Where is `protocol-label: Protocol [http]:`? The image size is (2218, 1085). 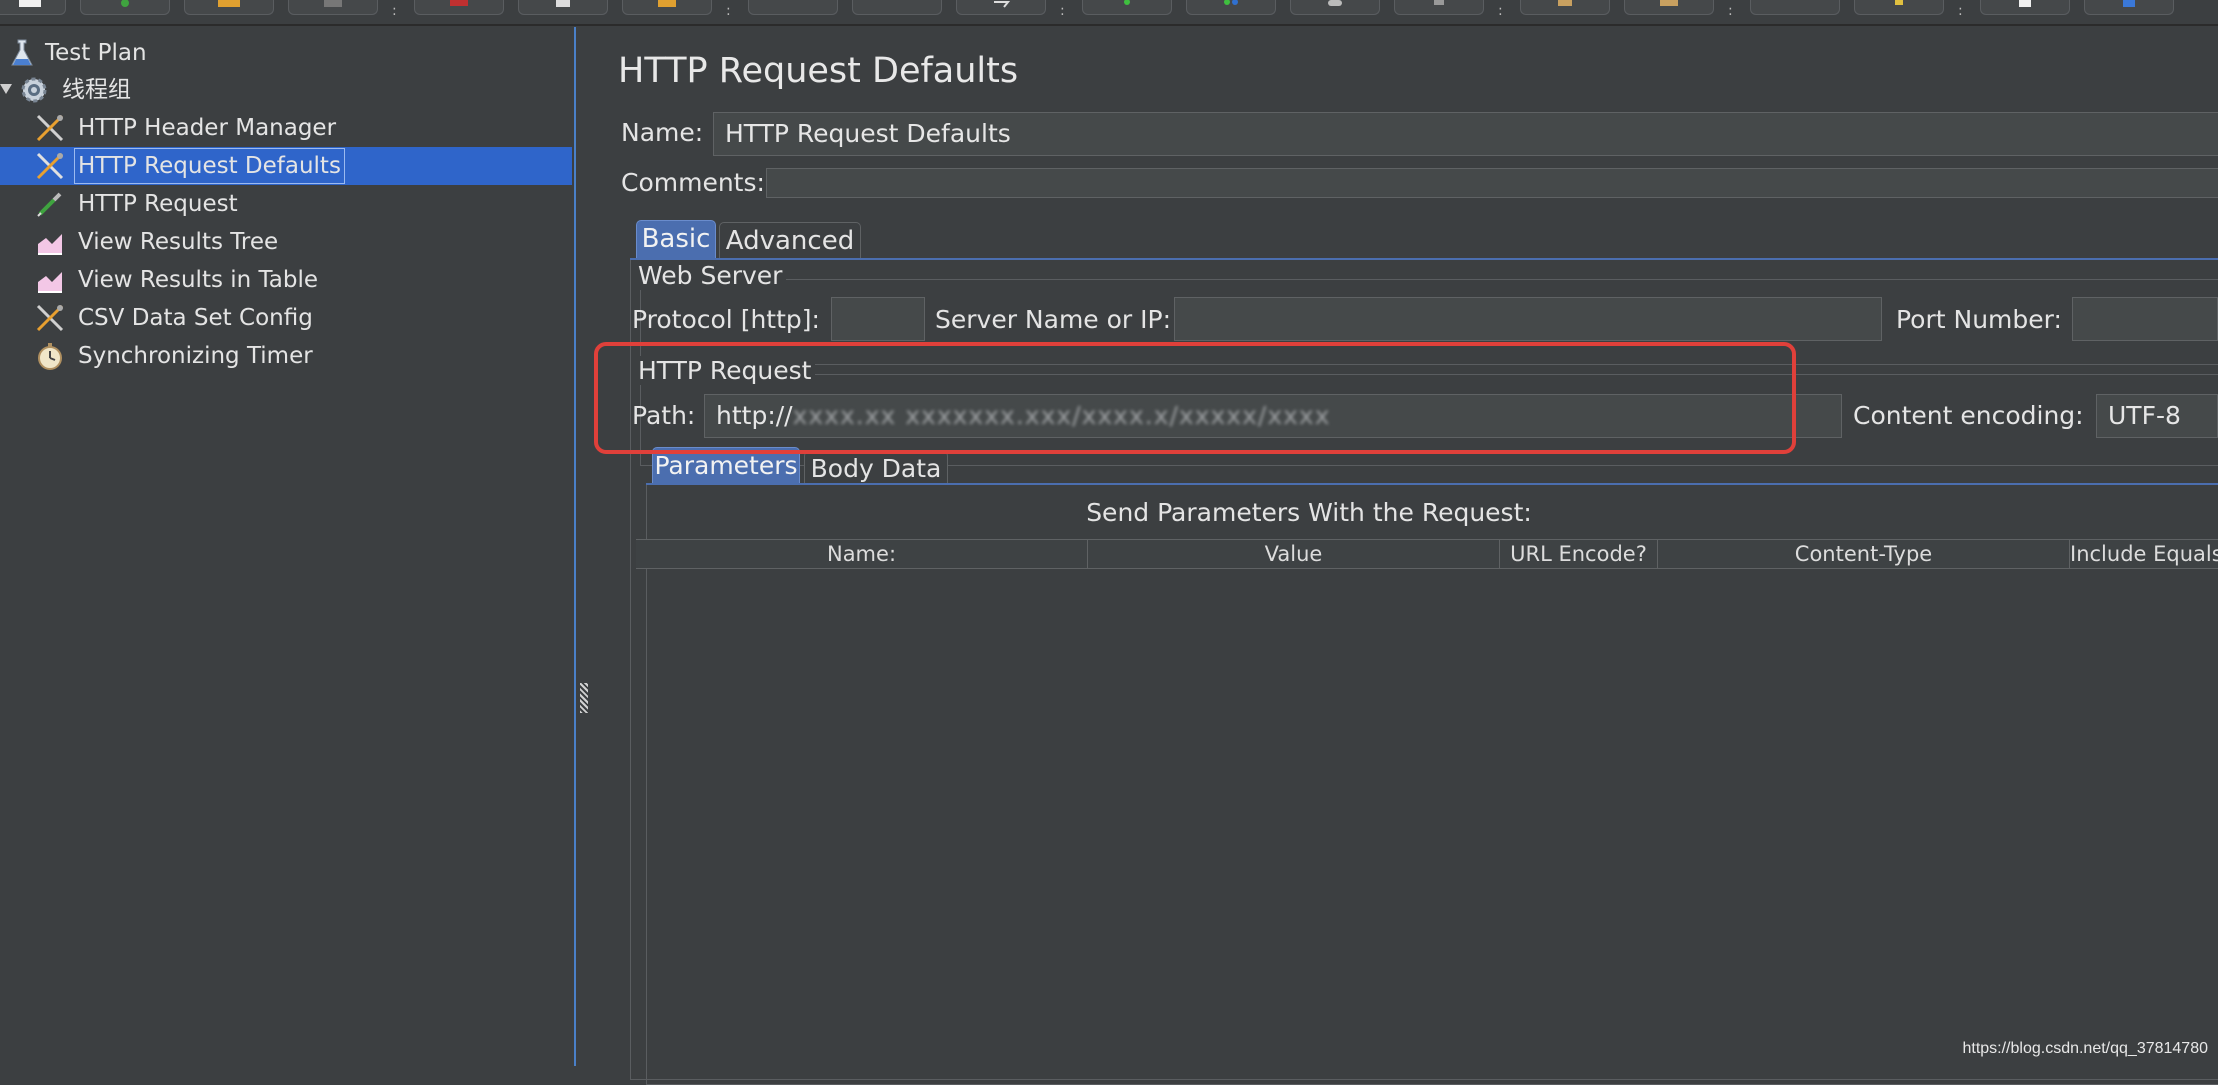
protocol-label: Protocol [http]: is located at coordinates (726, 319).